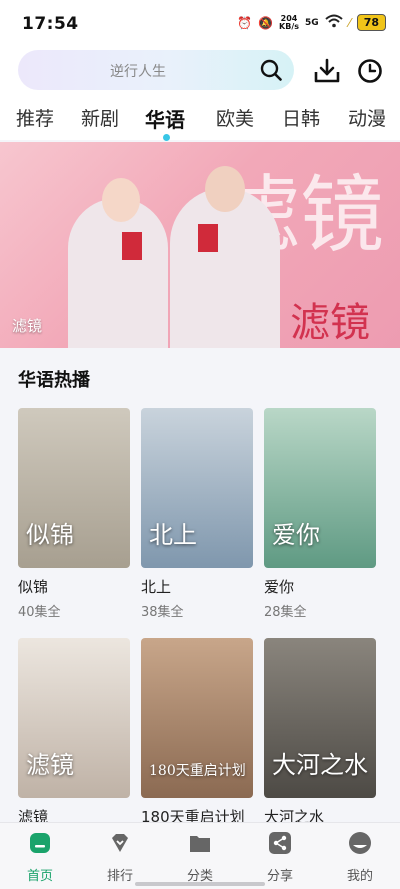 The image size is (400, 889). What do you see at coordinates (235, 117) in the screenshot?
I see `tab-western: 欧美` at bounding box center [235, 117].